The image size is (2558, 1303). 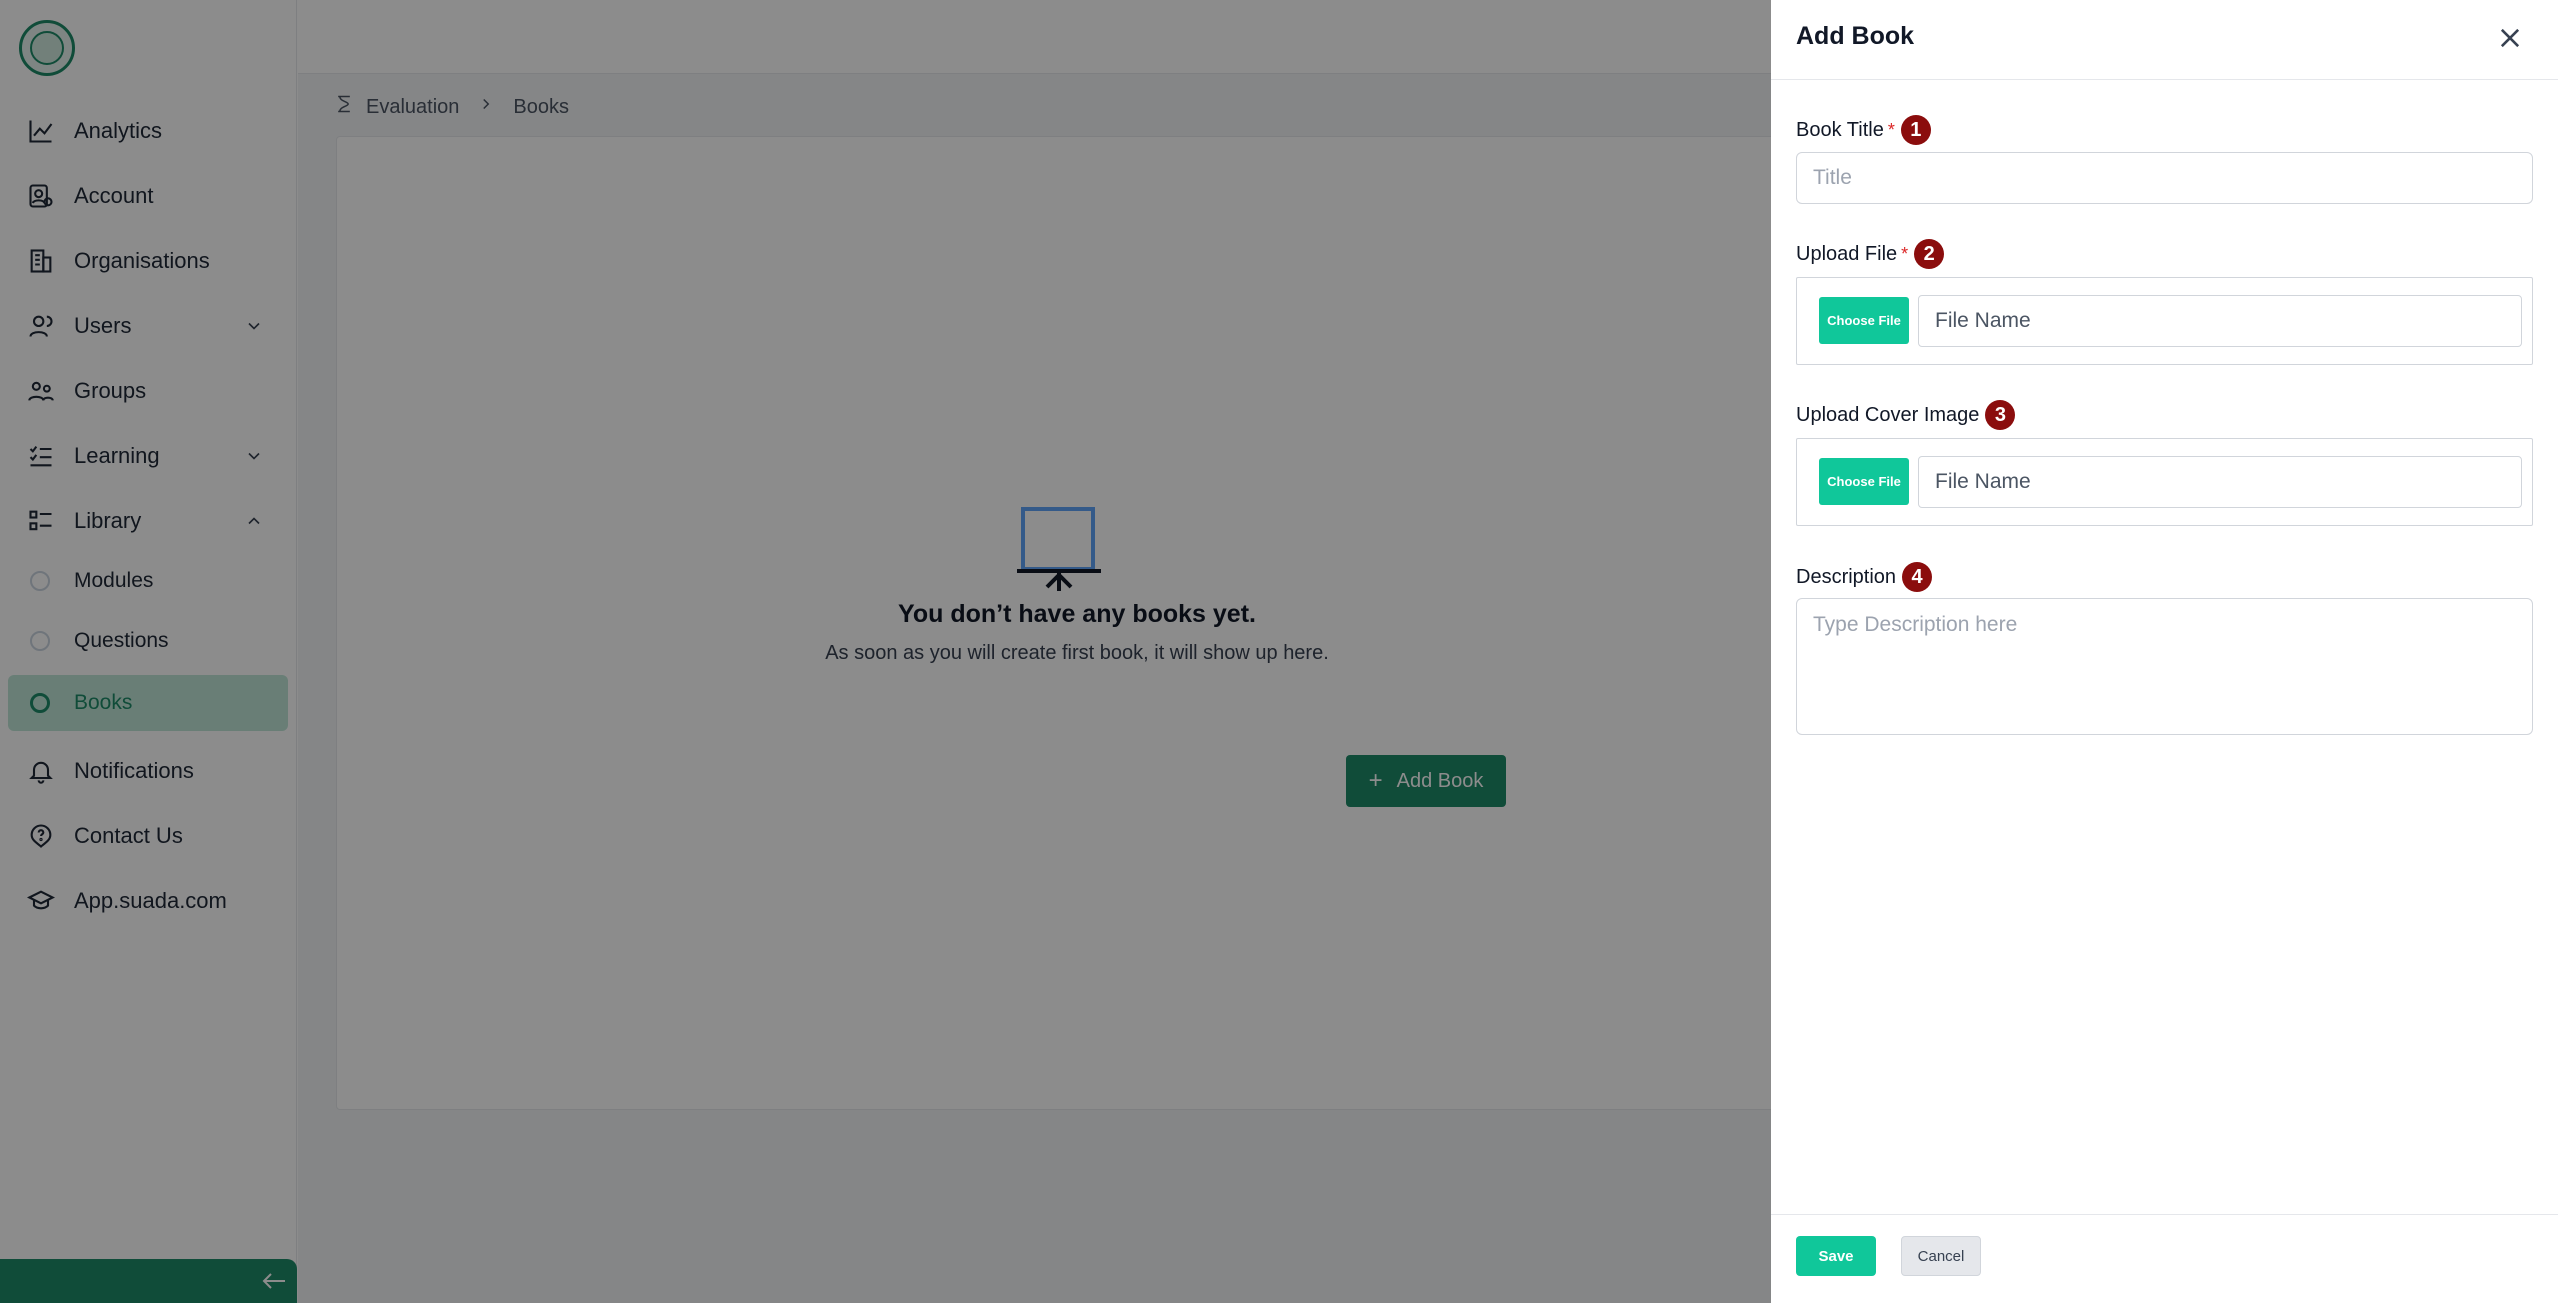 I want to click on book-title-label: Book Title * 1, so click(x=1863, y=130).